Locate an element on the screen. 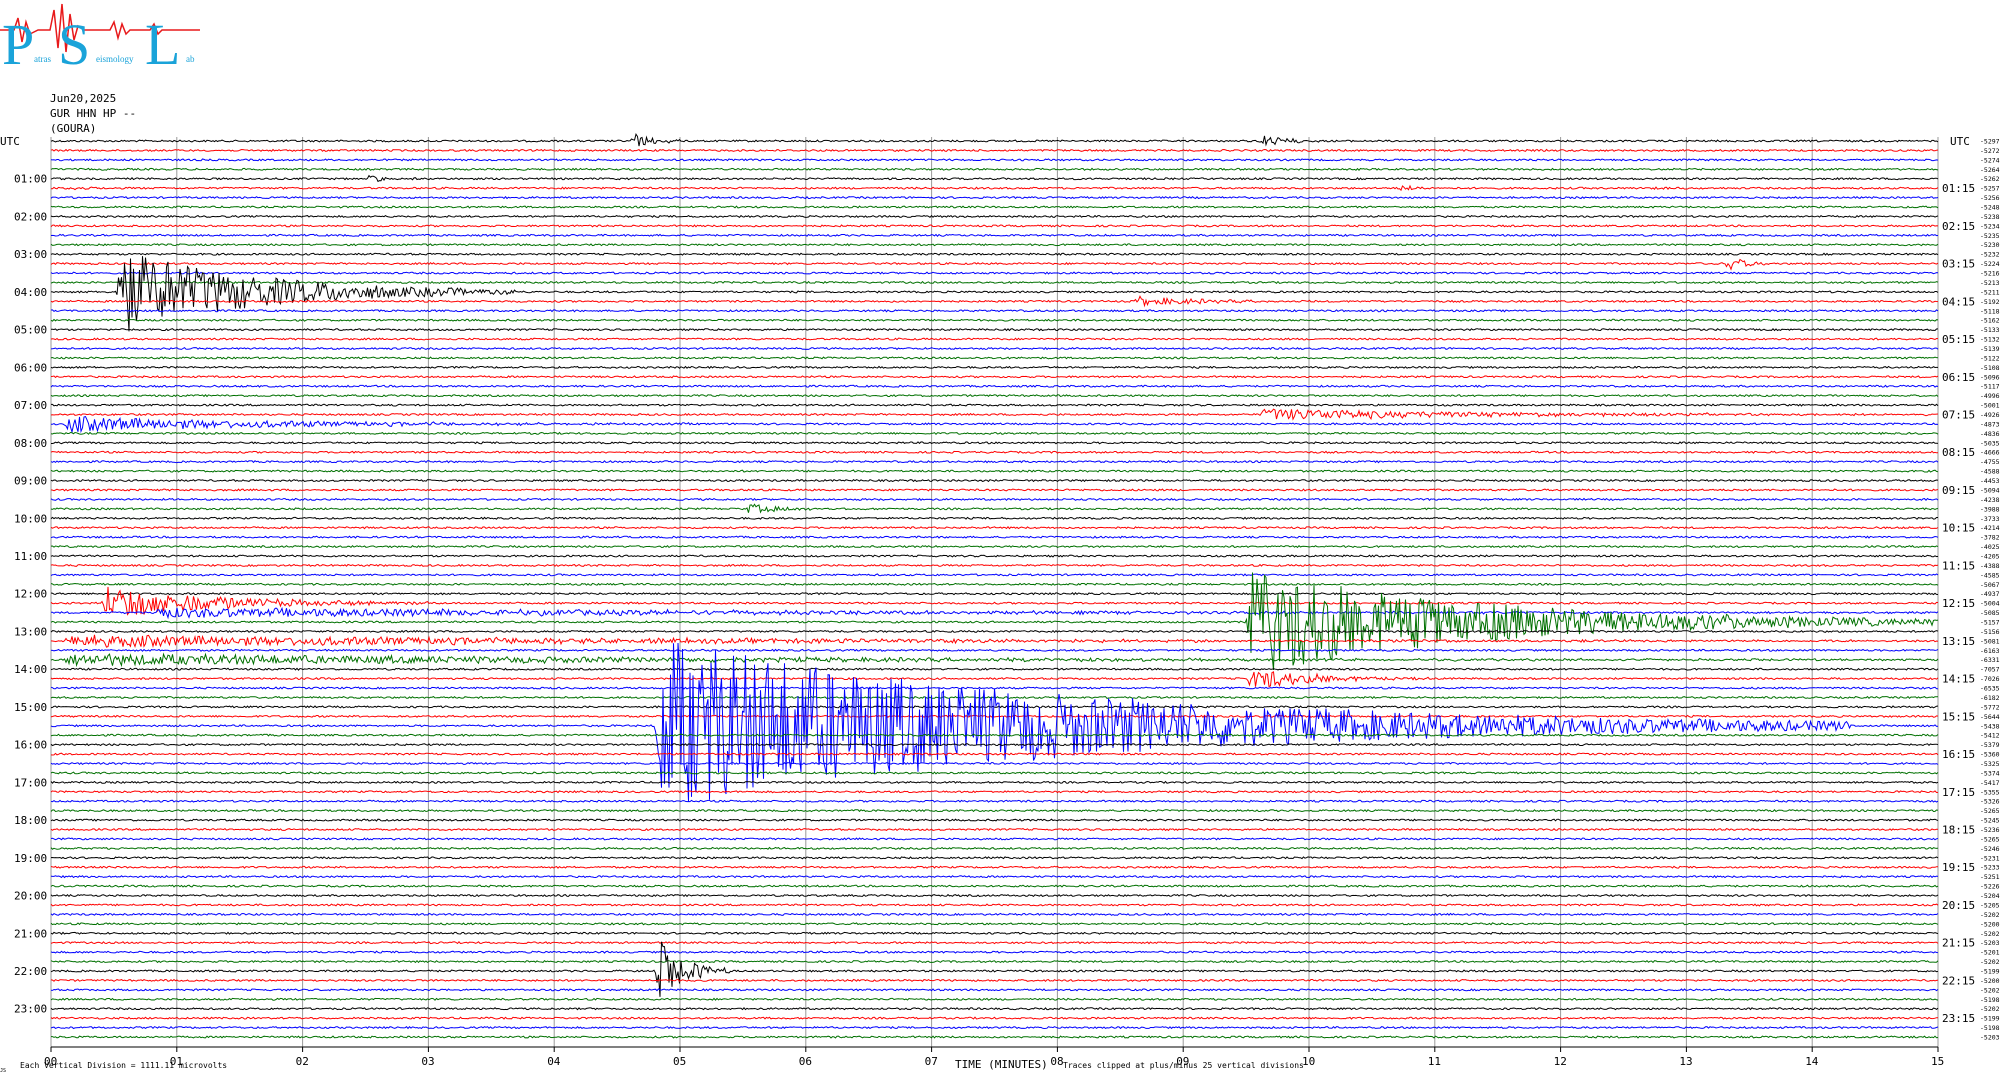 The height and width of the screenshot is (1080, 2010). offset-label: -5325 is located at coordinates (1990, 764).